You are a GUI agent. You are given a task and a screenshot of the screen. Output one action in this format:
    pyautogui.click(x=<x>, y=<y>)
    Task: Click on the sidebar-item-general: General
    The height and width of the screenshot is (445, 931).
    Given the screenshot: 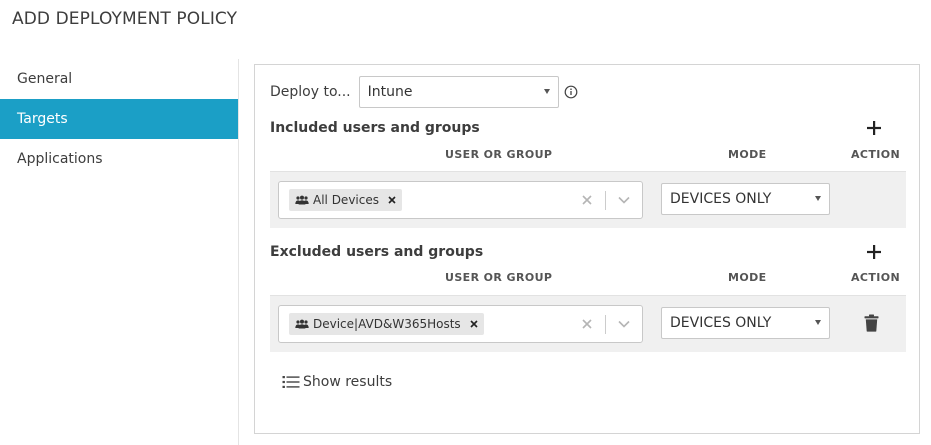 What is the action you would take?
    pyautogui.click(x=119, y=79)
    